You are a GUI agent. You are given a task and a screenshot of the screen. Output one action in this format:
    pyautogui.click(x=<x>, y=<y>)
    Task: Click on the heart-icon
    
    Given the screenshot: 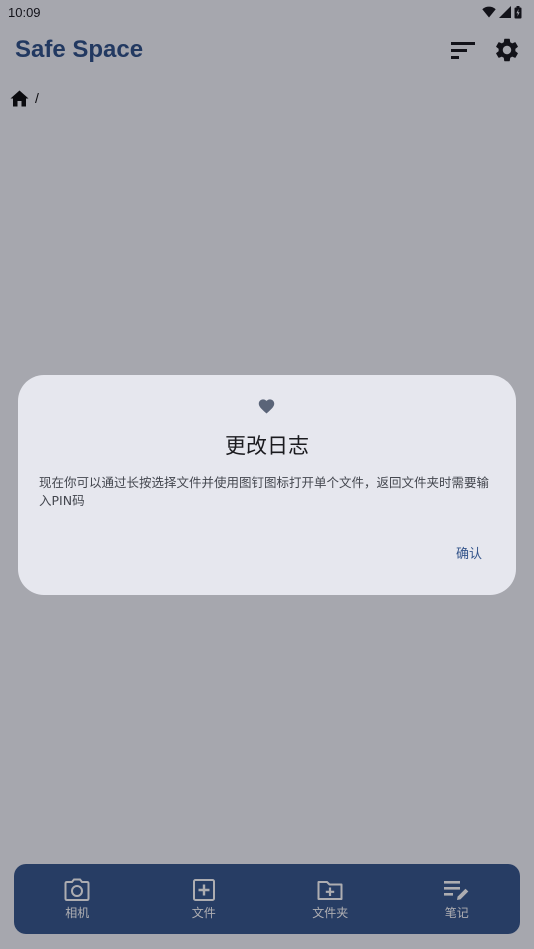 What is the action you would take?
    pyautogui.click(x=266, y=406)
    